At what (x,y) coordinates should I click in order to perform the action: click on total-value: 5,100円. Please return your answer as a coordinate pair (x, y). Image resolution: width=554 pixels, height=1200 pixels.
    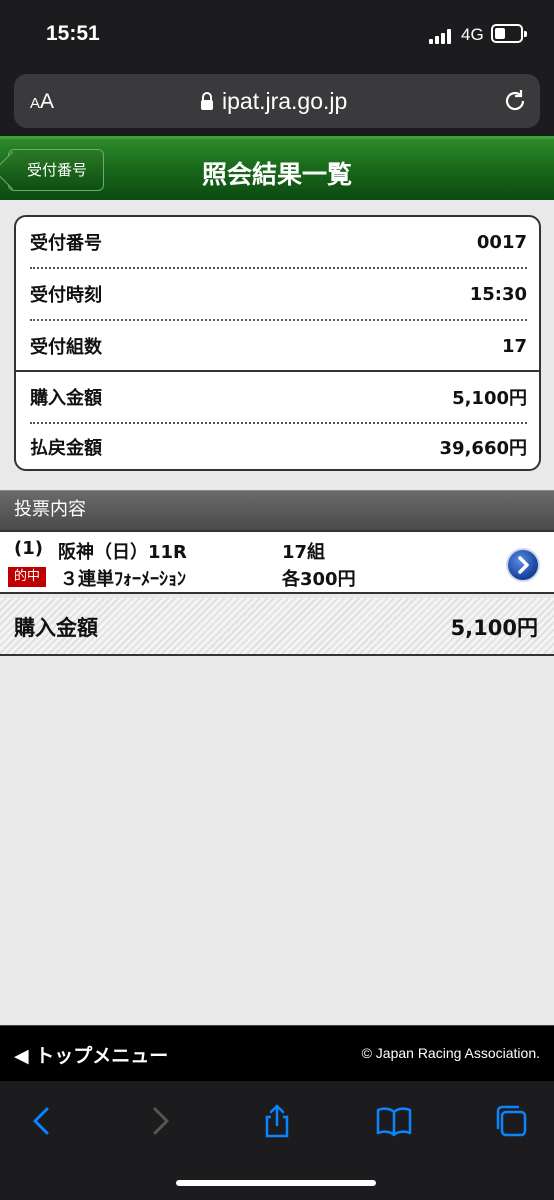
    Looking at the image, I should click on (494, 628).